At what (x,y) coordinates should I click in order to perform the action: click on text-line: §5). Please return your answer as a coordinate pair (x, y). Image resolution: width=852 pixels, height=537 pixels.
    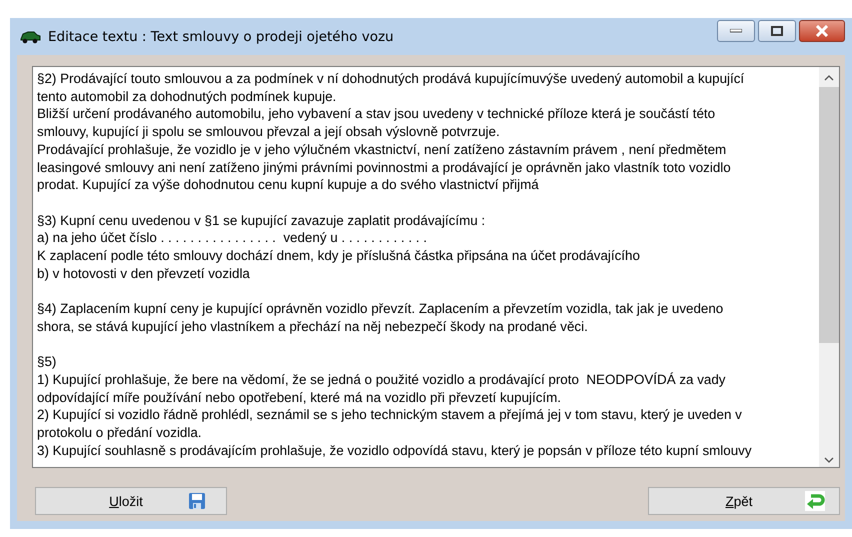
    Looking at the image, I should click on (47, 362).